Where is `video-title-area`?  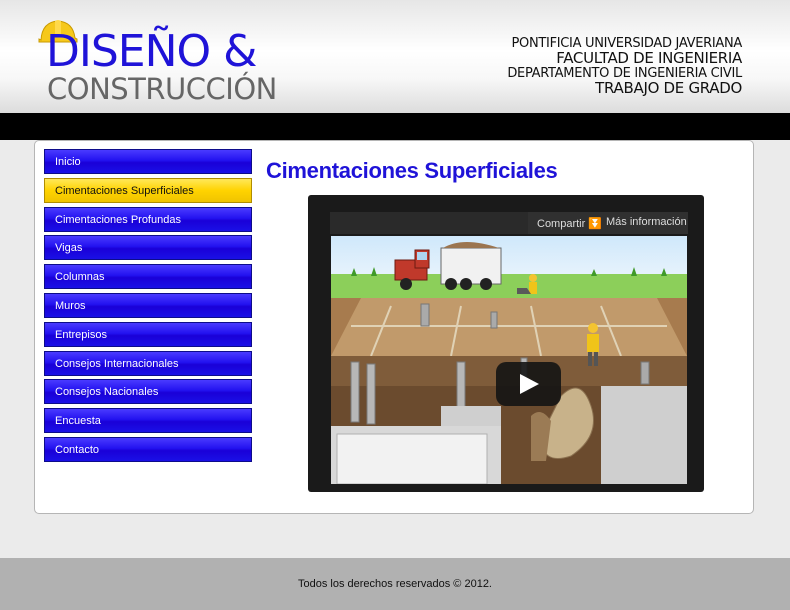
video-title-area is located at coordinates (429, 223).